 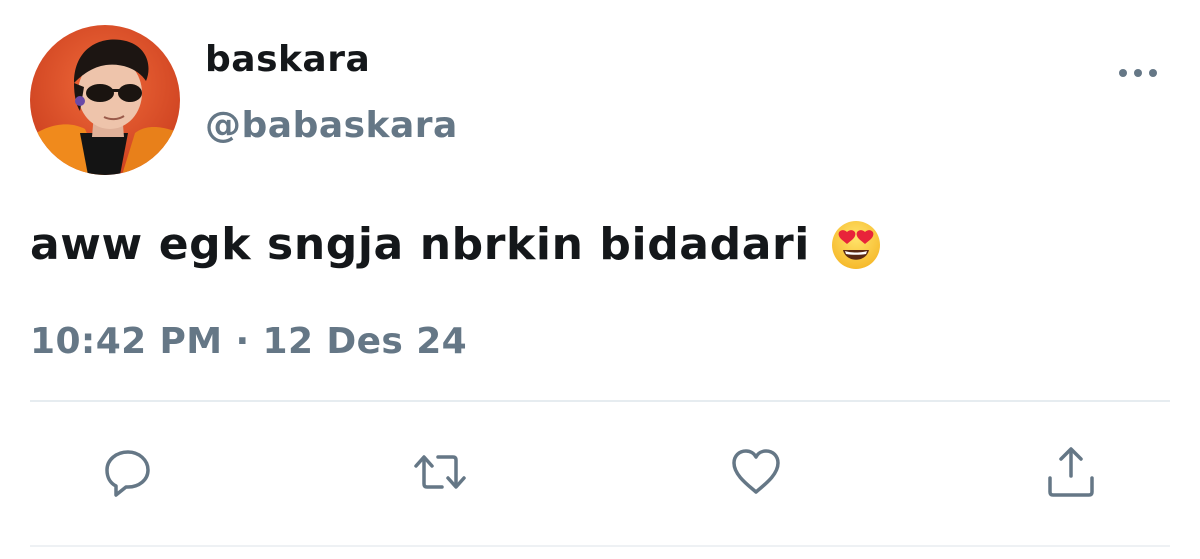 What do you see at coordinates (856, 245) in the screenshot?
I see `heart-eyes-emoji-icon` at bounding box center [856, 245].